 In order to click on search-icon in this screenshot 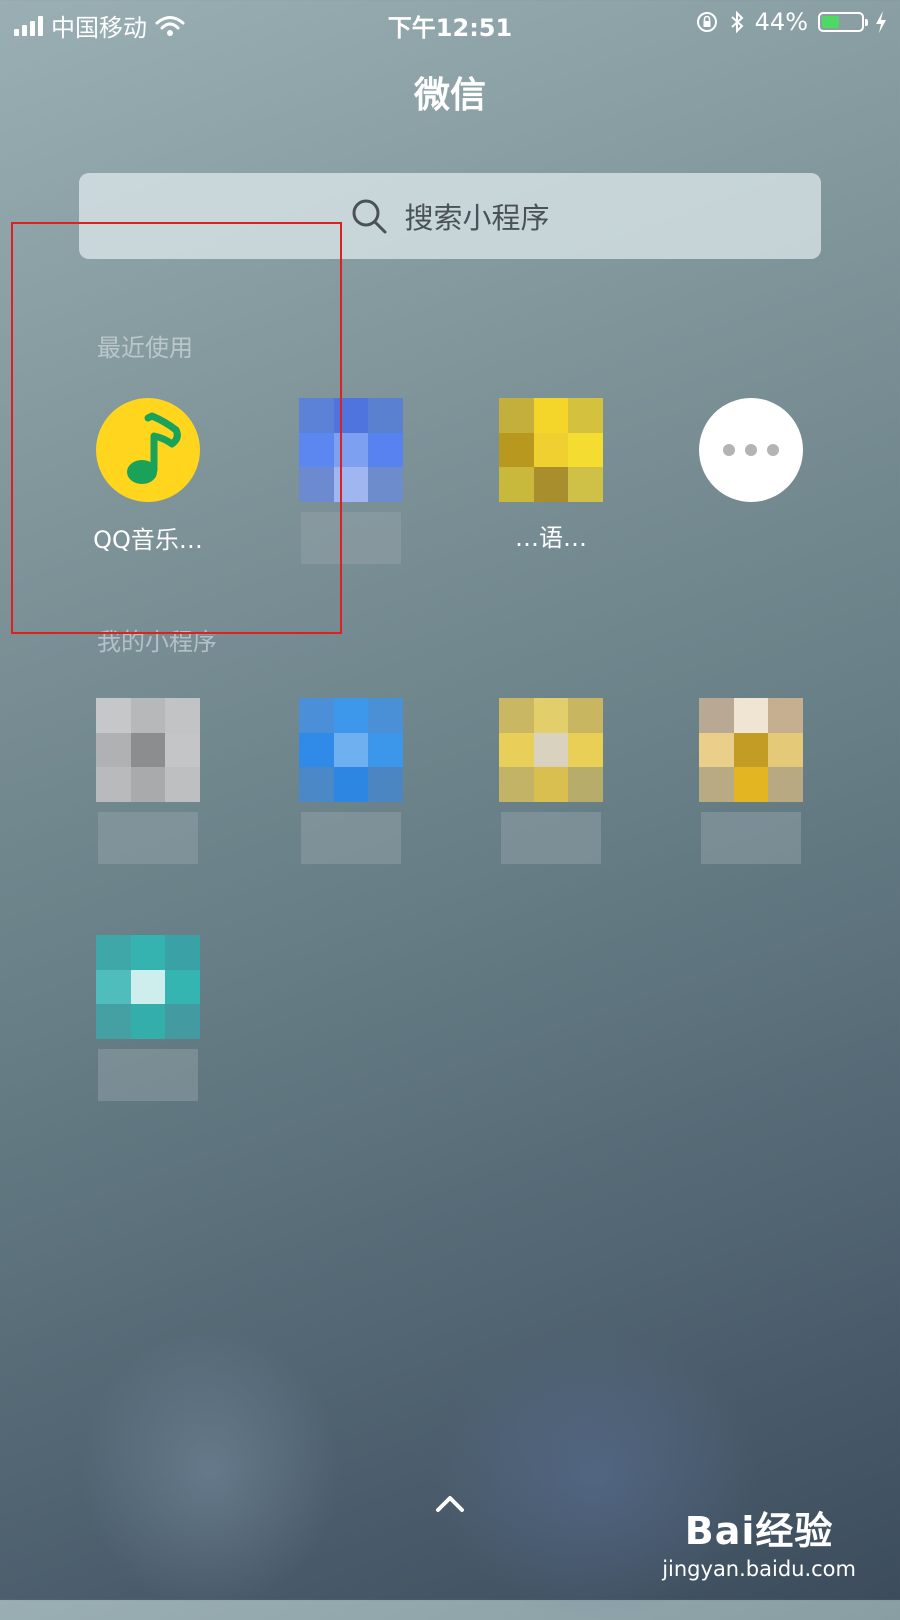, I will do `click(369, 216)`.